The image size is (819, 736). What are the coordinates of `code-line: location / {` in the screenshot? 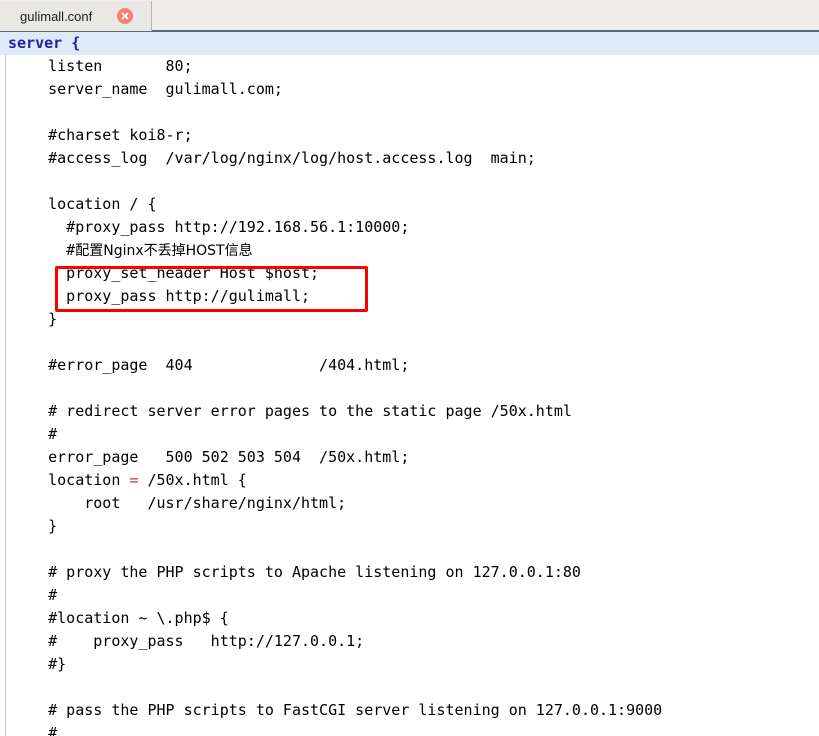 It's located at (84, 204).